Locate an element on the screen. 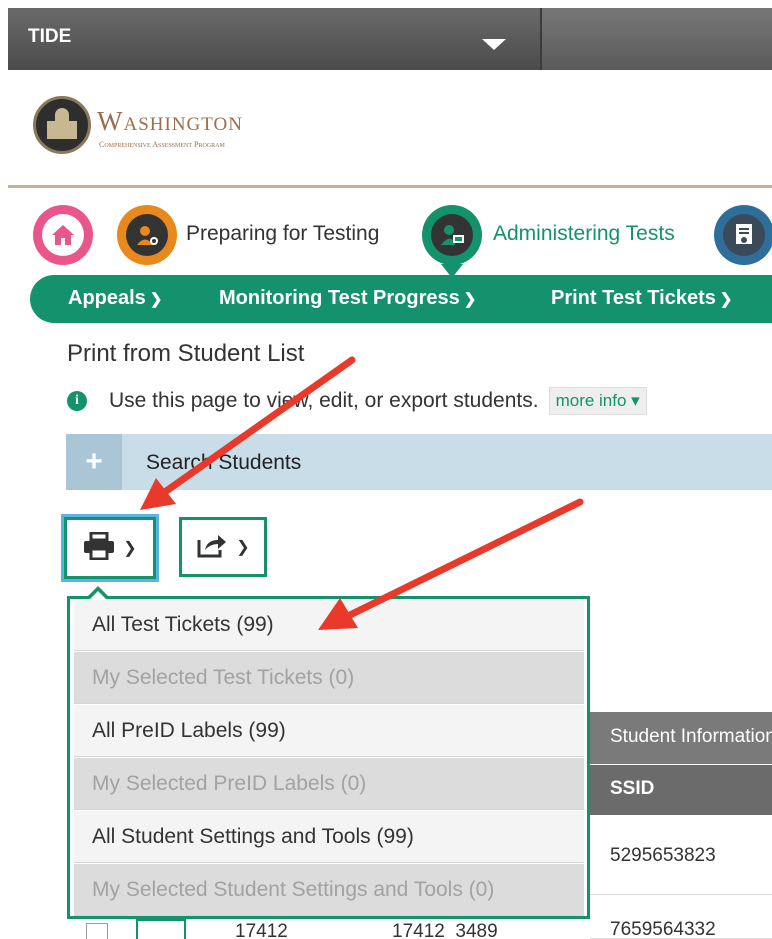  home-icon is located at coordinates (63, 235).